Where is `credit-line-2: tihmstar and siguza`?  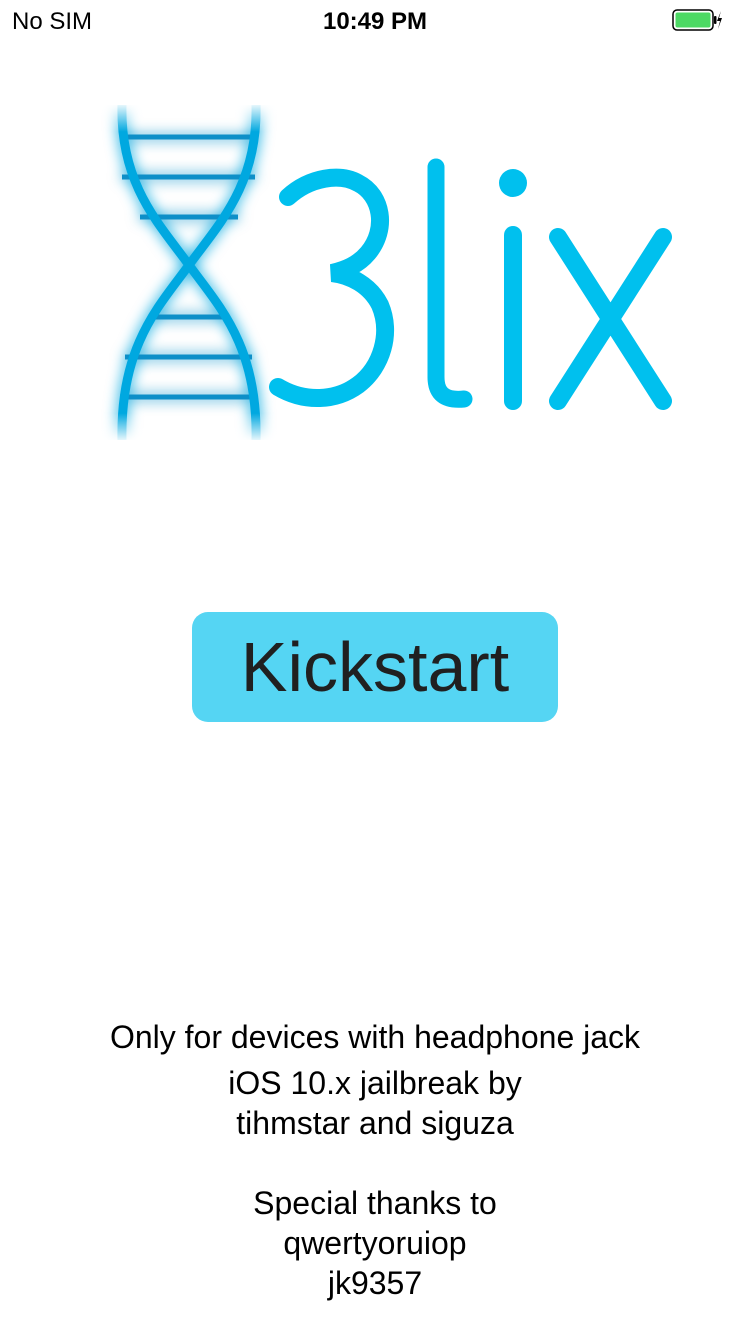
credit-line-2: tihmstar and siguza is located at coordinates (375, 1123).